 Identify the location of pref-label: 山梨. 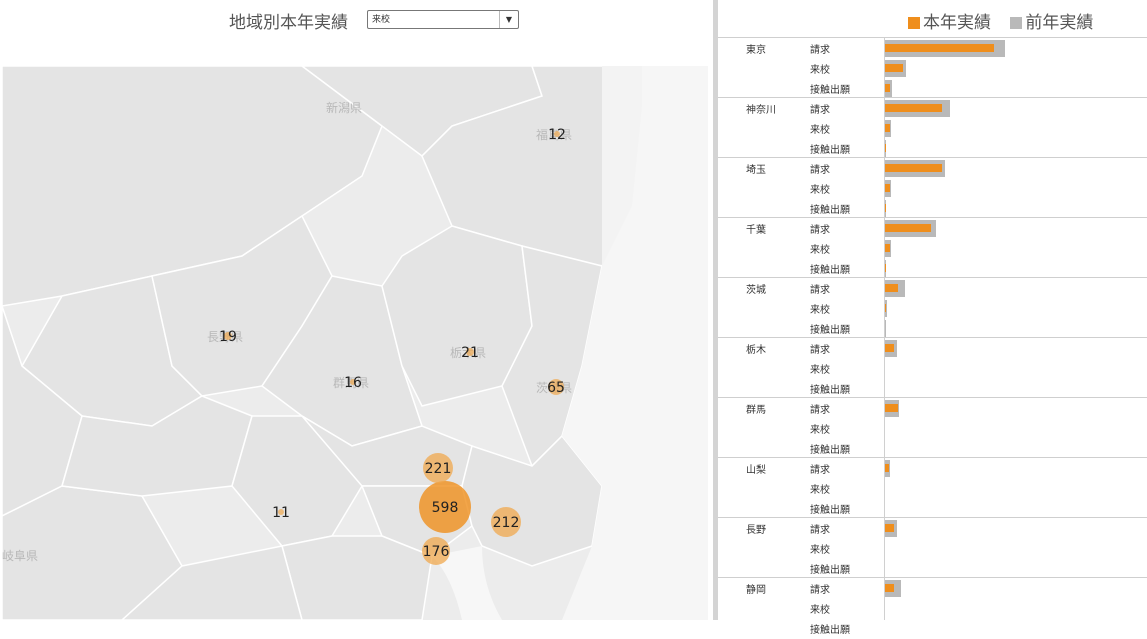
(756, 470).